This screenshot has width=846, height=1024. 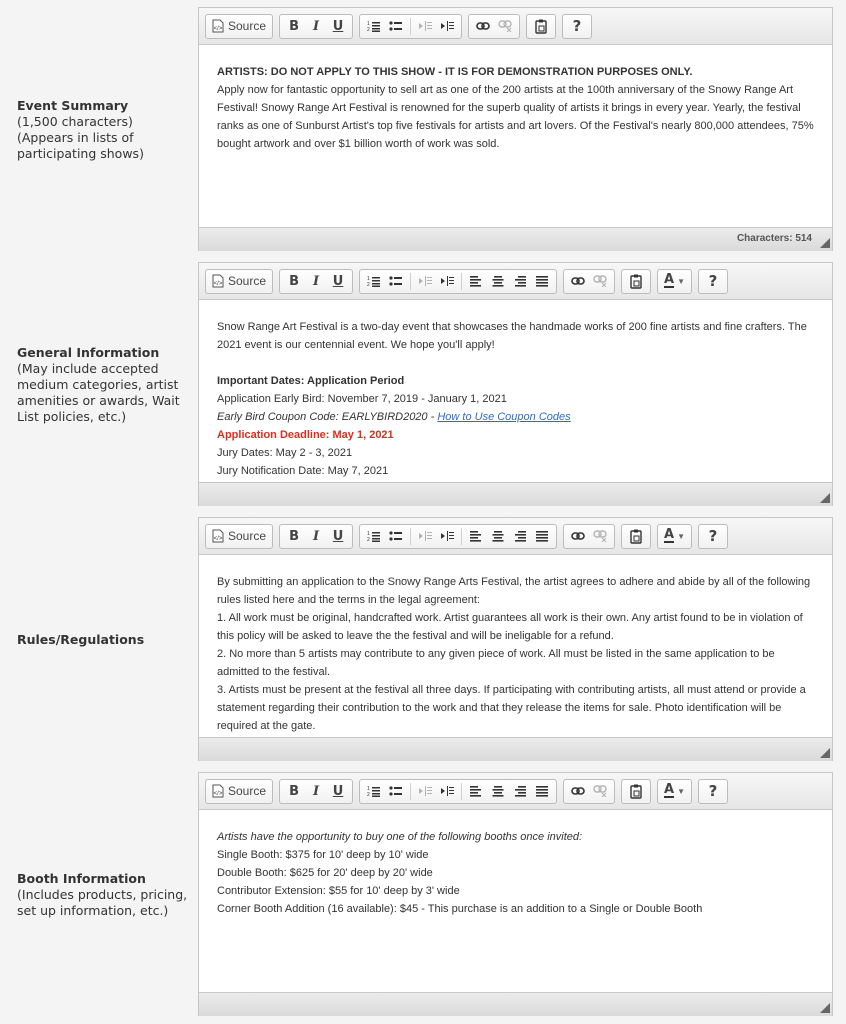 I want to click on label-title: Event Summary, so click(x=73, y=105).